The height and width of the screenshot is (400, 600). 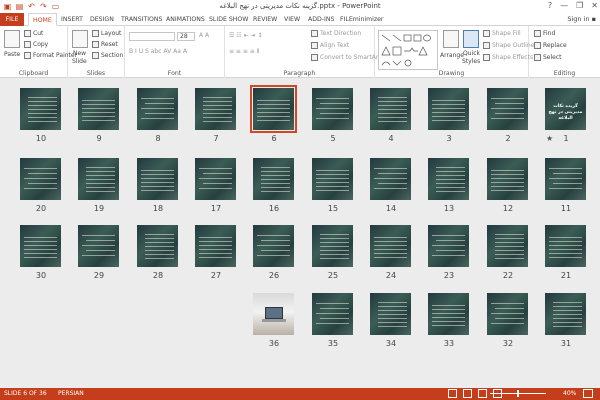 I want to click on convert-smartart-button: Convert to SmartArt, so click(x=346, y=57).